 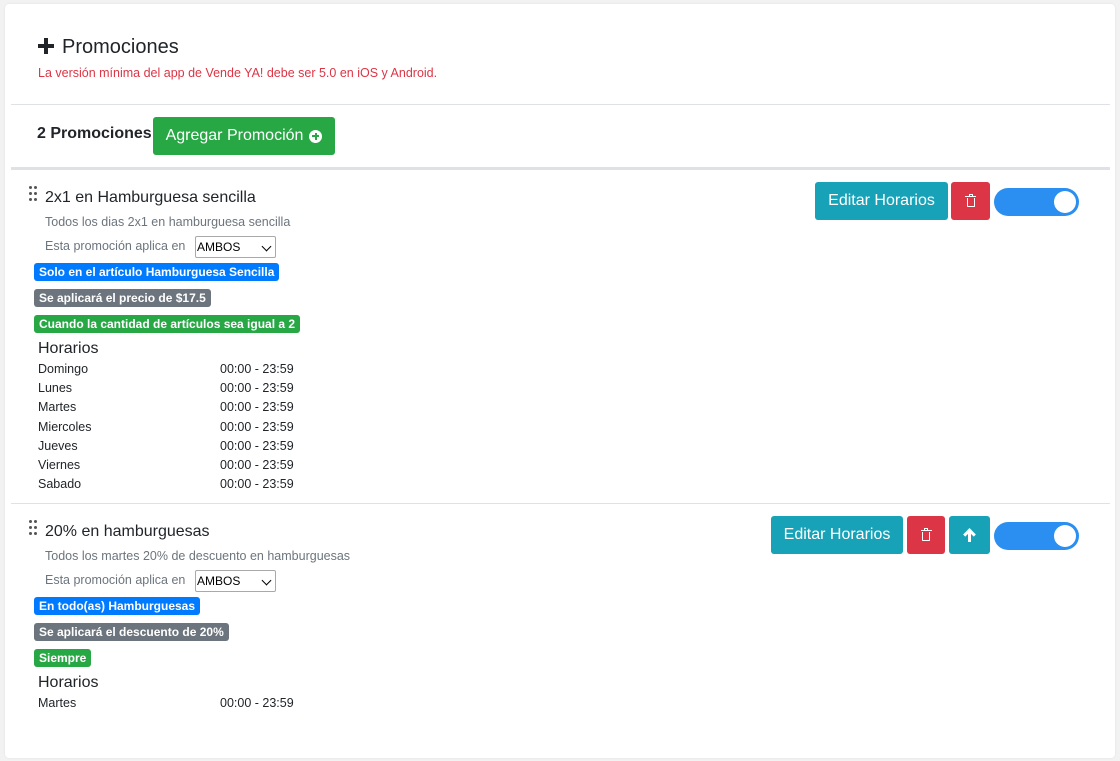 What do you see at coordinates (122, 298) in the screenshot?
I see `price-badge: Se aplicará el precio de $17.5` at bounding box center [122, 298].